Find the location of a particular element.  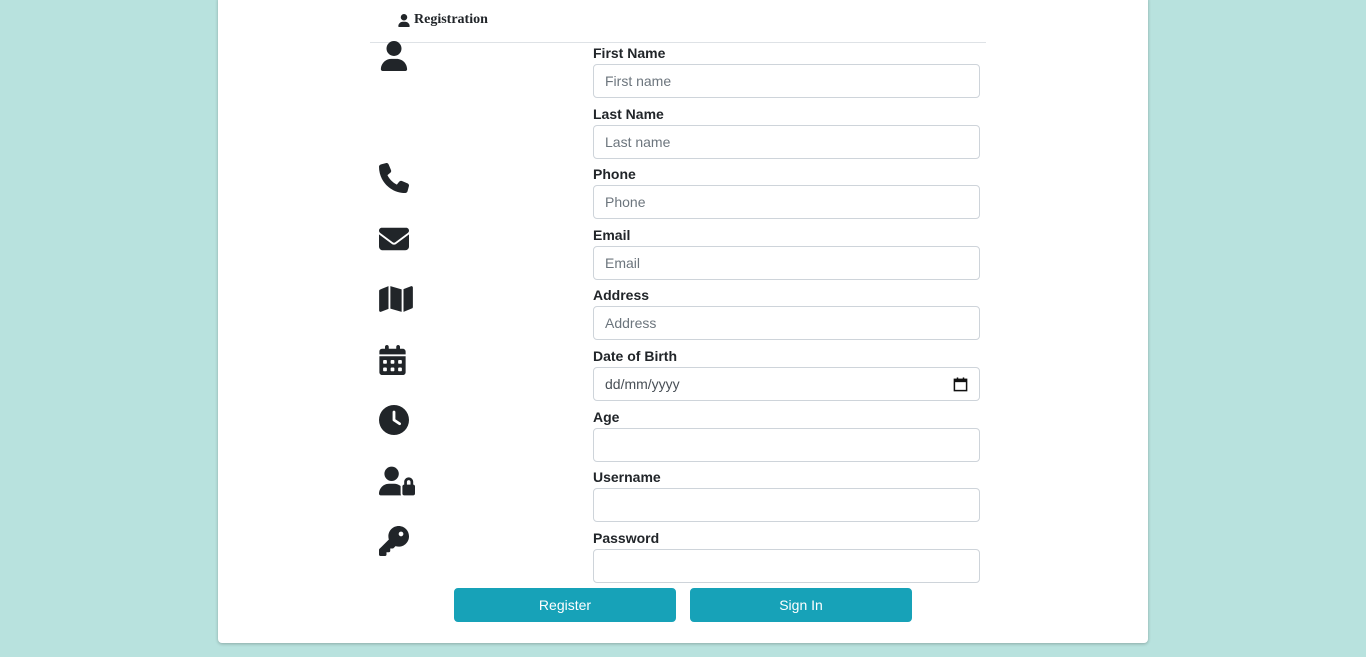

dob-placeholder: dd/mm/yyyy is located at coordinates (642, 384).